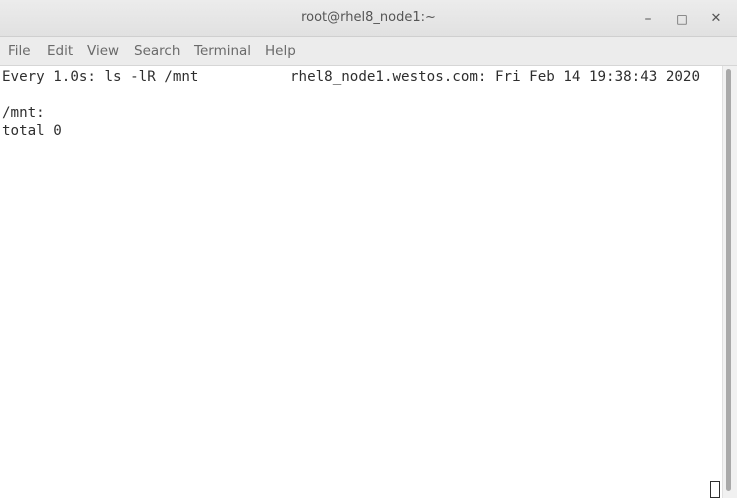 This screenshot has width=737, height=504. What do you see at coordinates (716, 19) in the screenshot?
I see `close-icon: ✕` at bounding box center [716, 19].